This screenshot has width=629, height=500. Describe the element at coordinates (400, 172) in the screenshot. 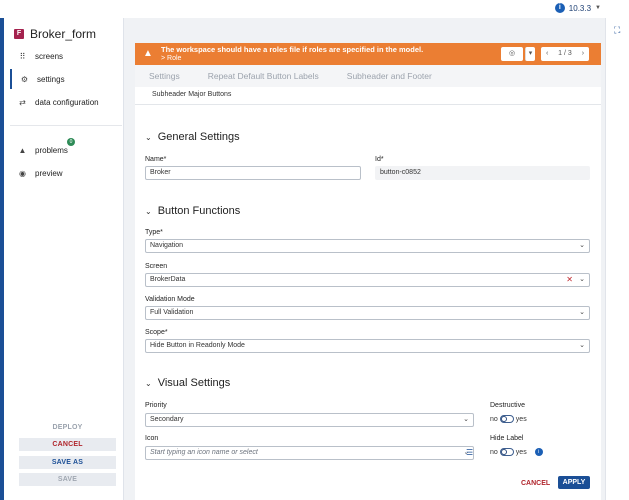

I see `id-value: button-c0852` at that location.